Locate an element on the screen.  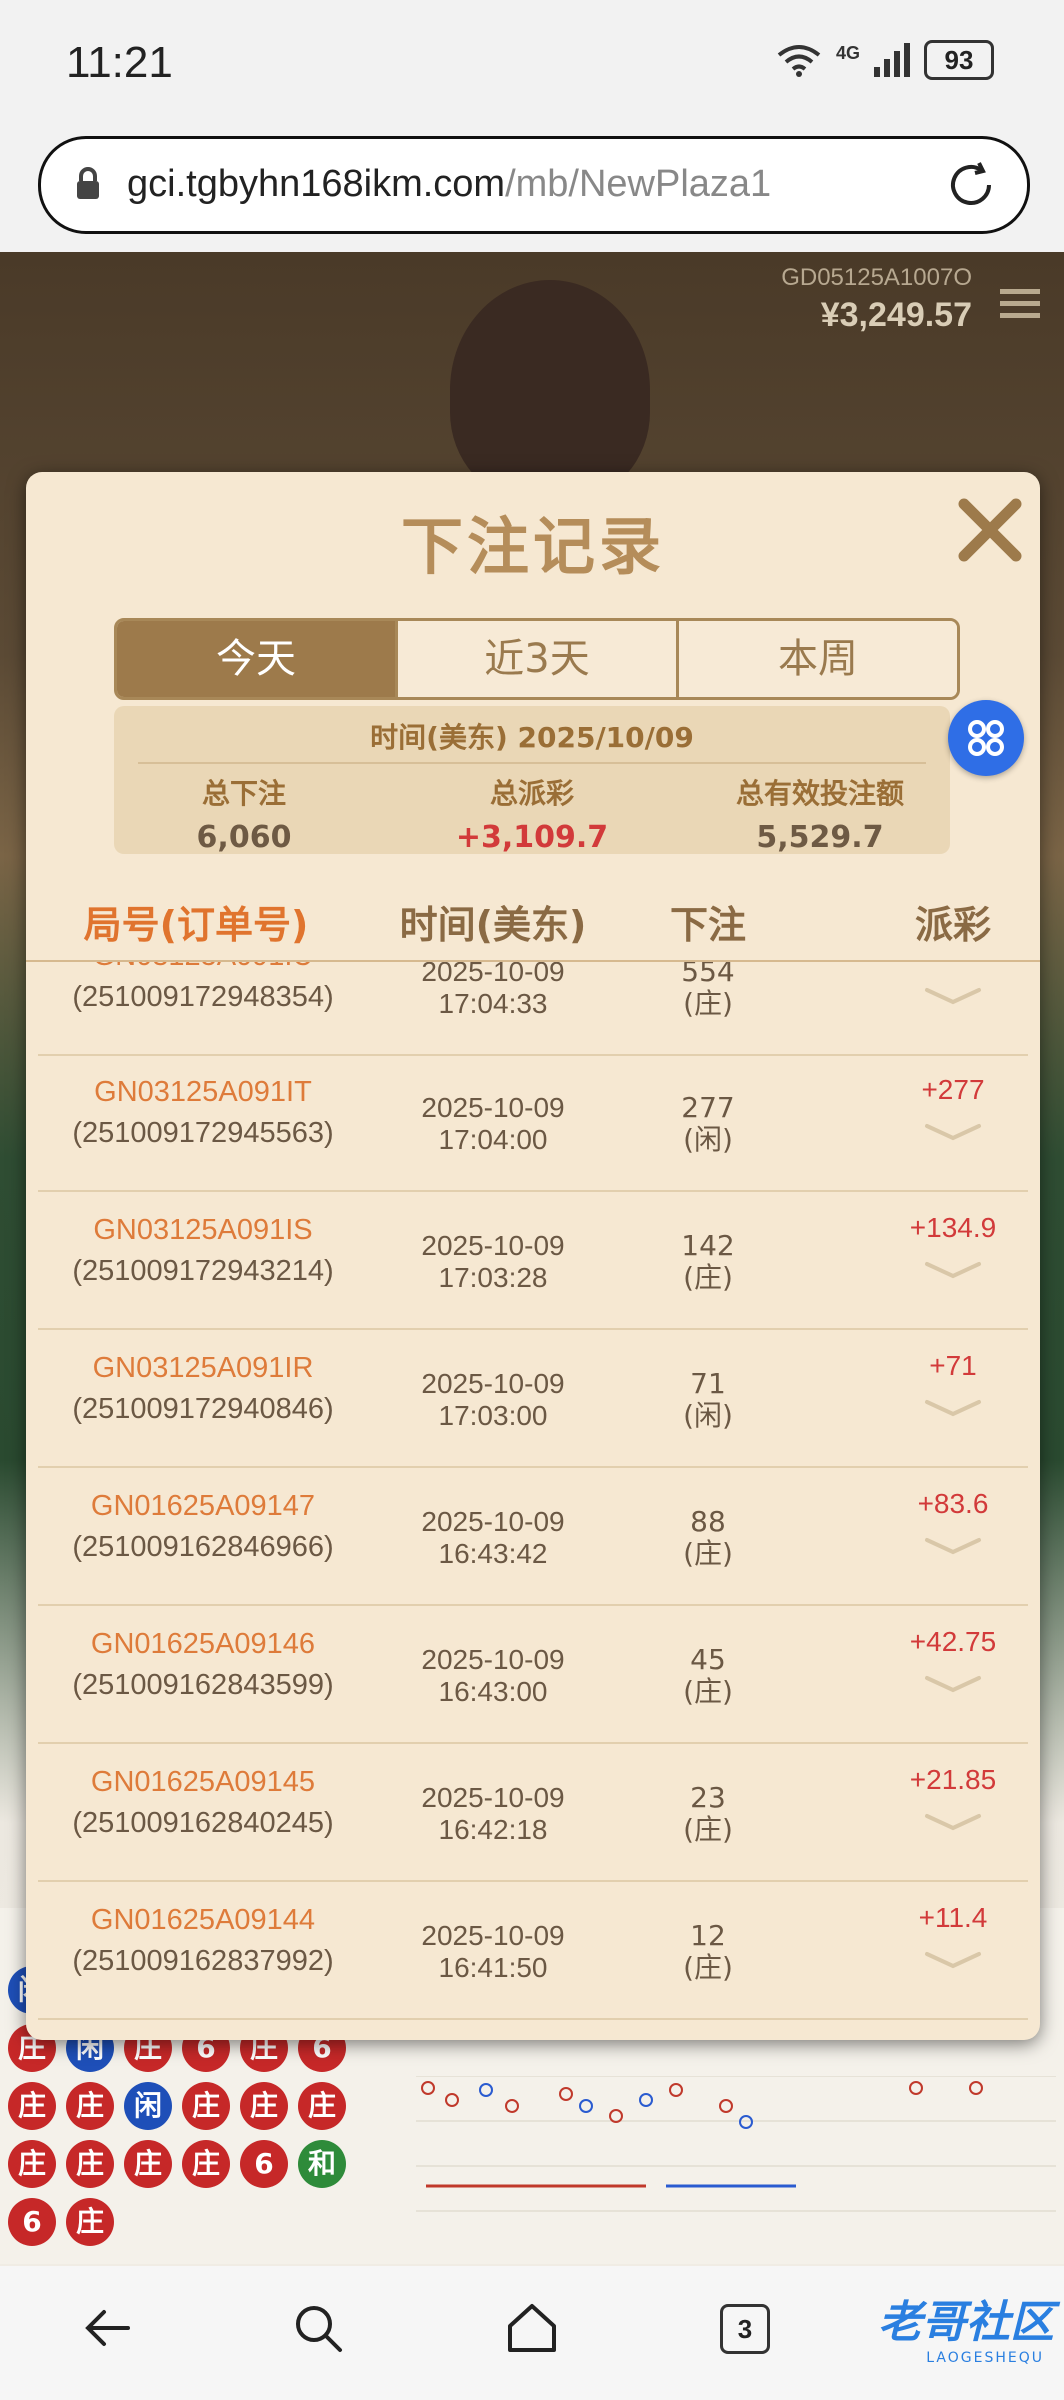
time-cell: 2025-10-09 16:41:50 is located at coordinates (493, 1952).